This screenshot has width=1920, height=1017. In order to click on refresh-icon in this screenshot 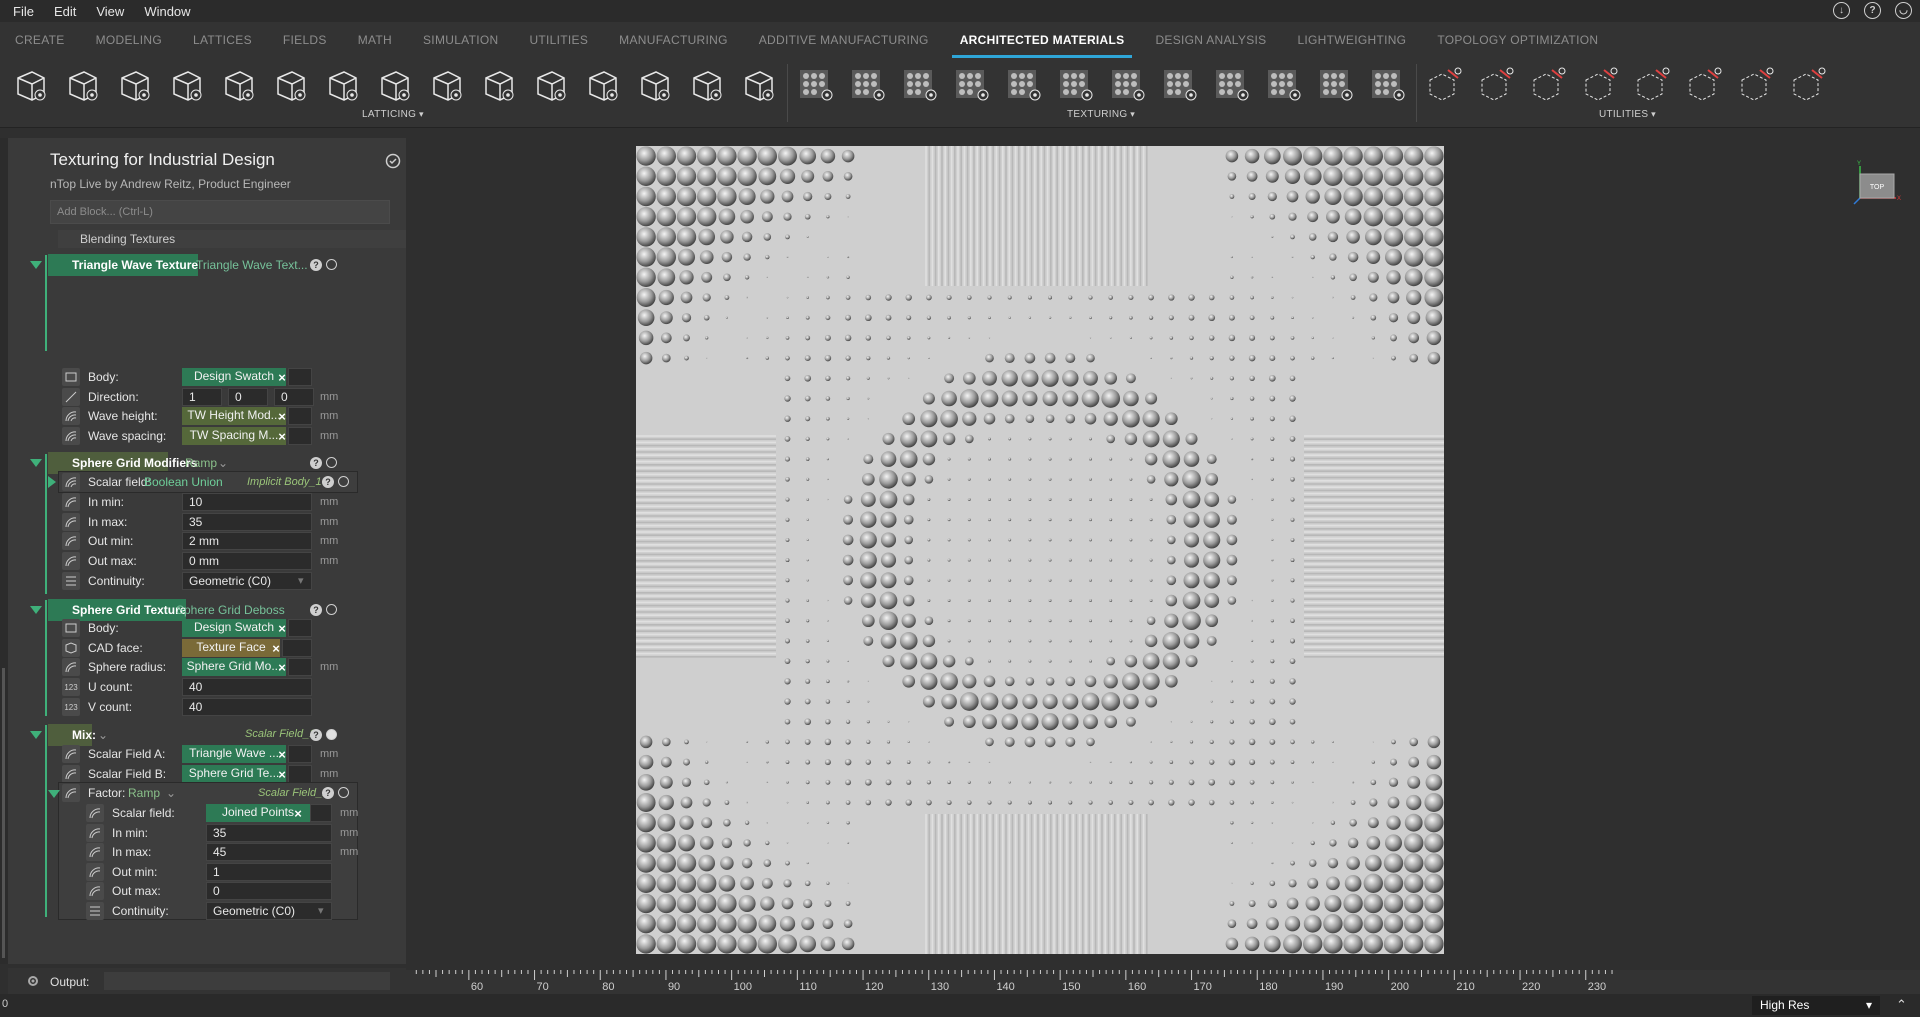, I will do `click(393, 161)`.